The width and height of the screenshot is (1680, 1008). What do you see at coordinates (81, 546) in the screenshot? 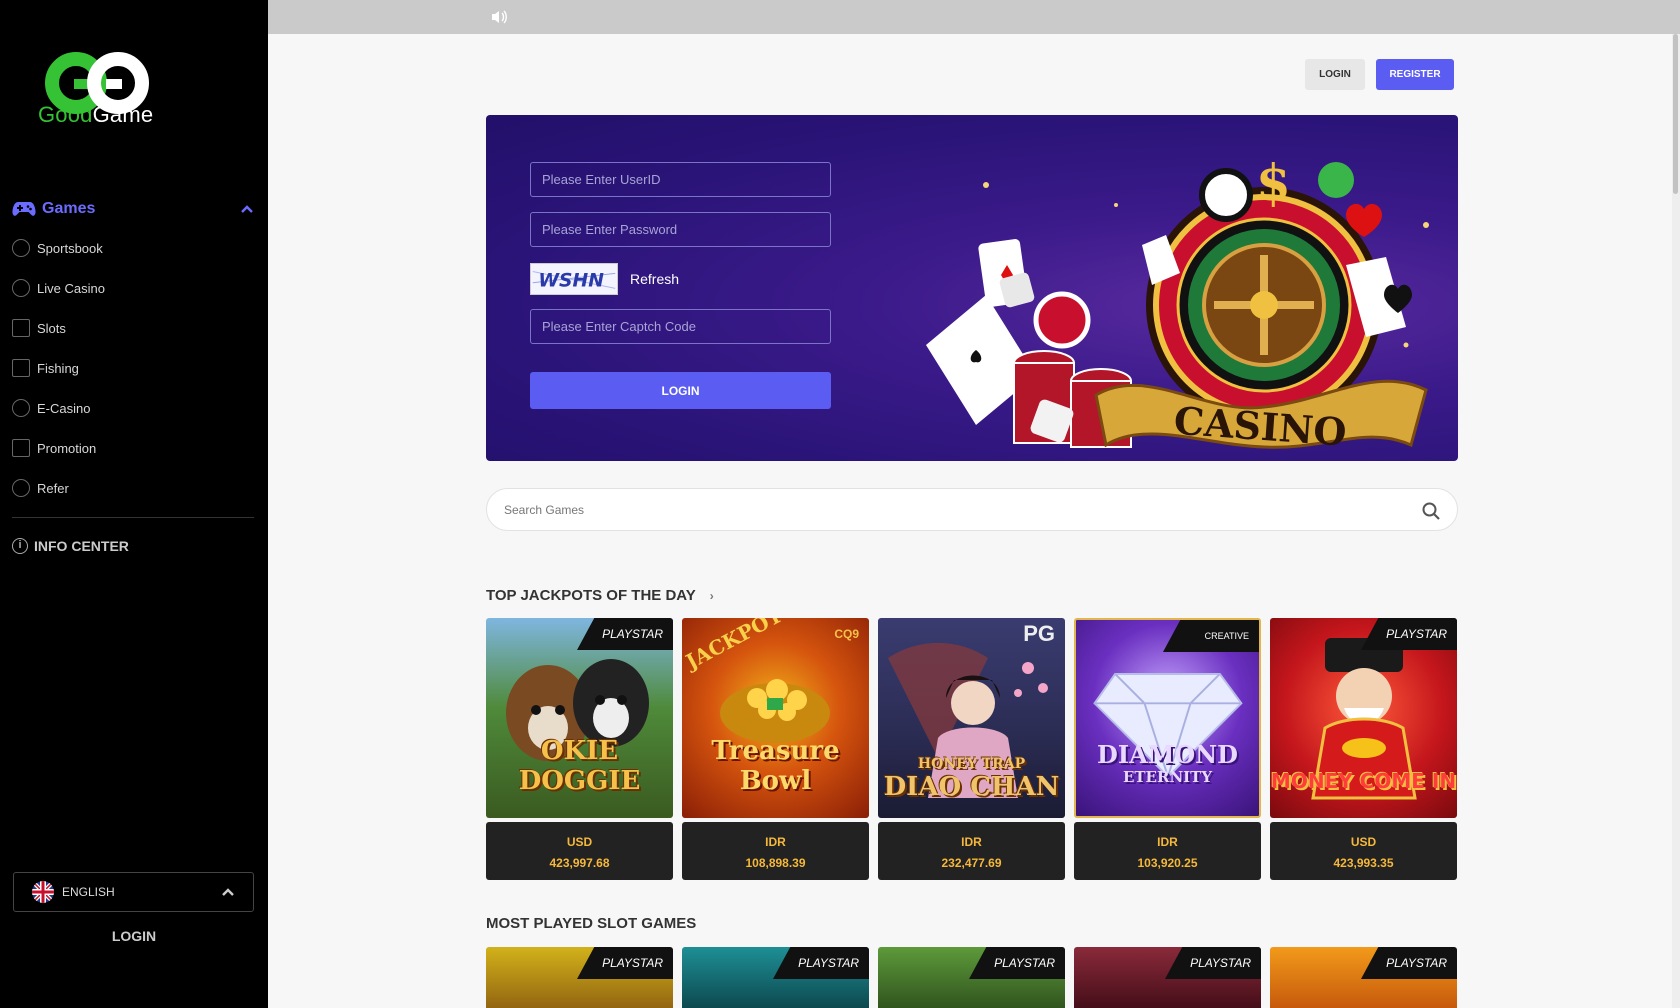
I see `info-center-label: INFO CENTER` at bounding box center [81, 546].